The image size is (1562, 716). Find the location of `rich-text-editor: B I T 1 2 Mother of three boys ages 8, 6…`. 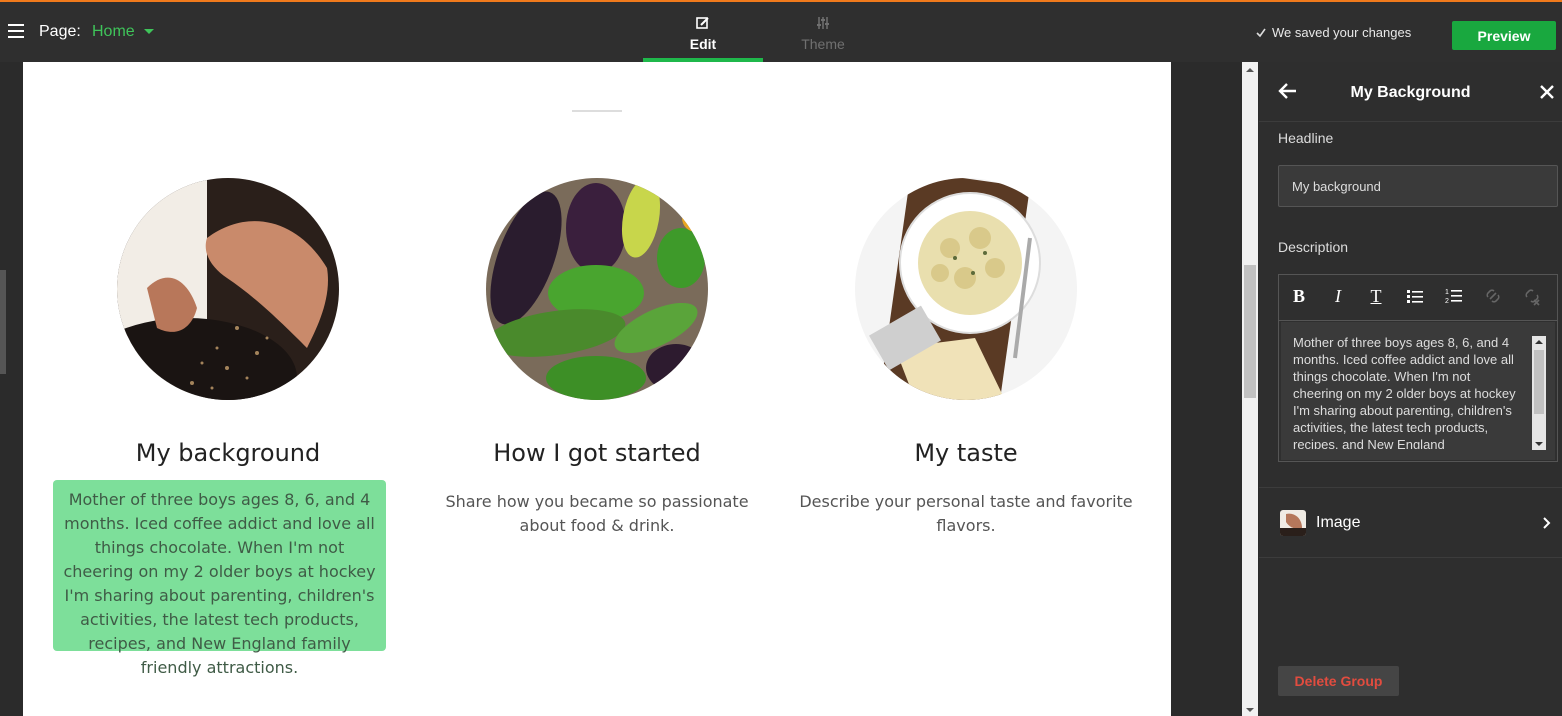

rich-text-editor: B I T 1 2 Mother of three boys ages 8, 6… is located at coordinates (1418, 368).